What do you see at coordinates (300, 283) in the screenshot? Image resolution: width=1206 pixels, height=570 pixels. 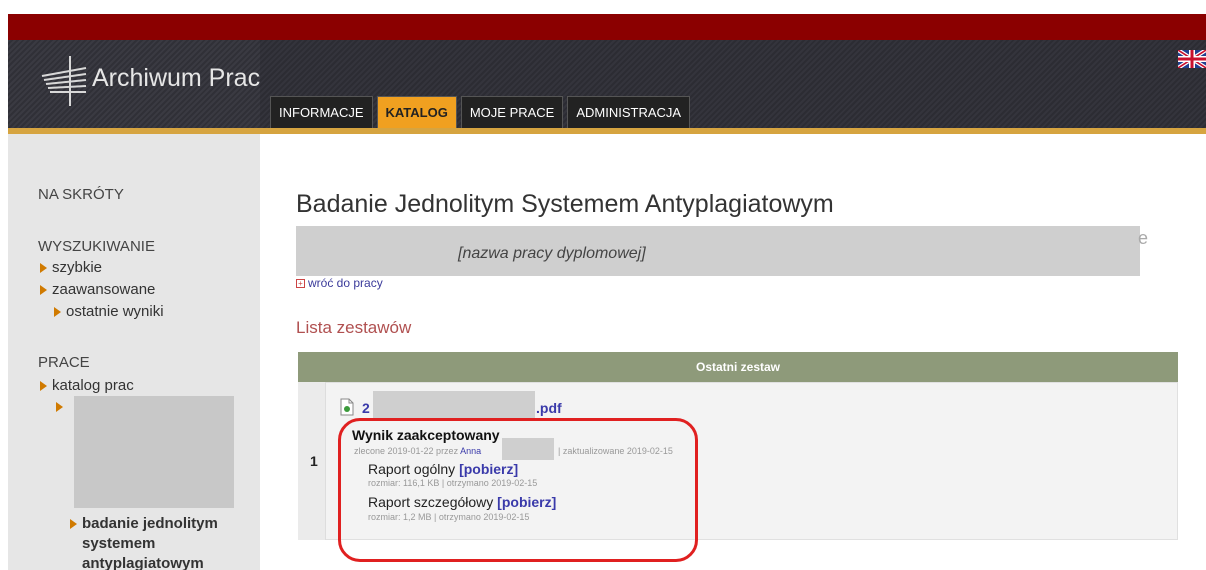 I see `expand-icon: +` at bounding box center [300, 283].